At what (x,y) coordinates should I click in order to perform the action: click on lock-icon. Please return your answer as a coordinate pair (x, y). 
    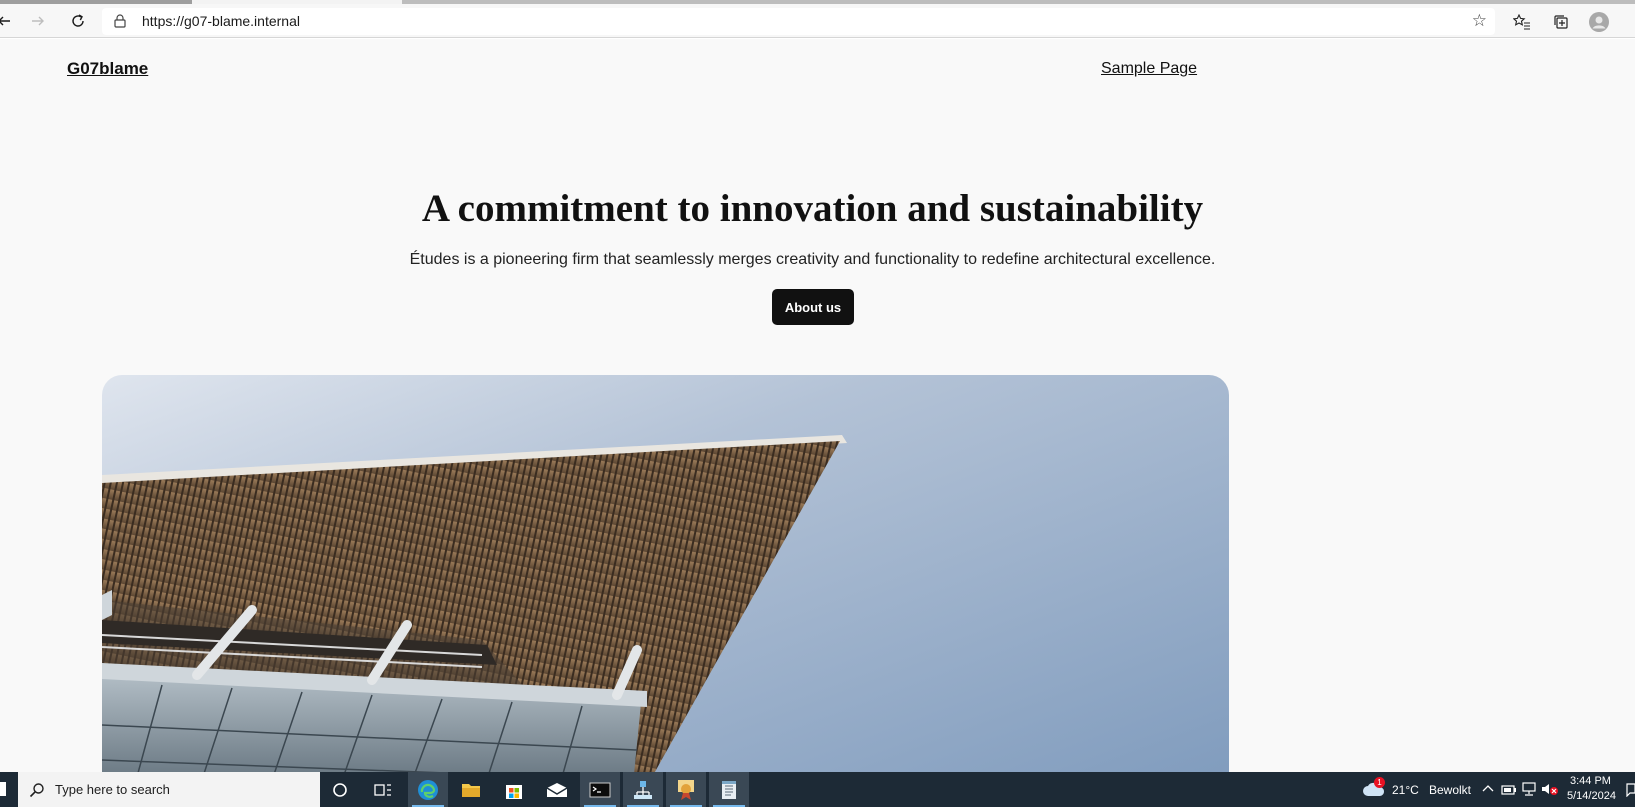
    Looking at the image, I should click on (120, 23).